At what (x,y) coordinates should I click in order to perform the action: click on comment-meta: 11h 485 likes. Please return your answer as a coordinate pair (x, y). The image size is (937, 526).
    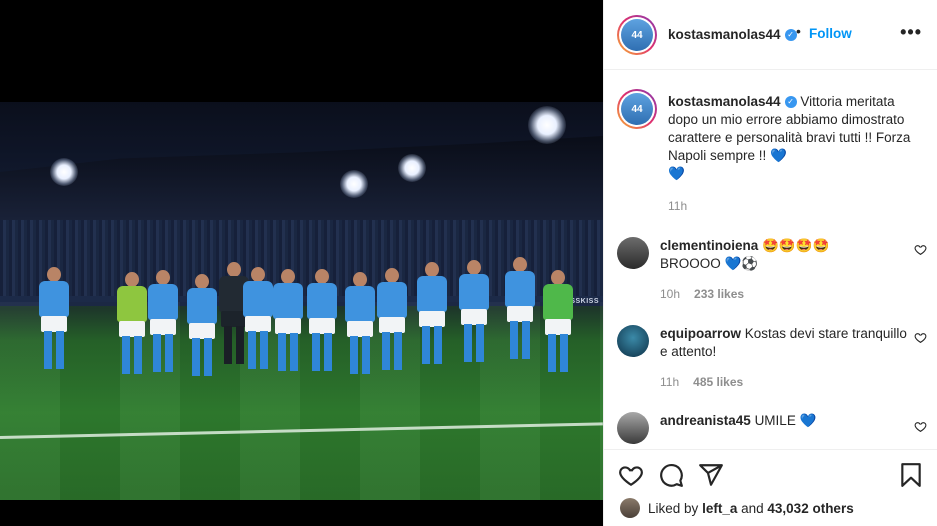
    Looking at the image, I should click on (701, 382).